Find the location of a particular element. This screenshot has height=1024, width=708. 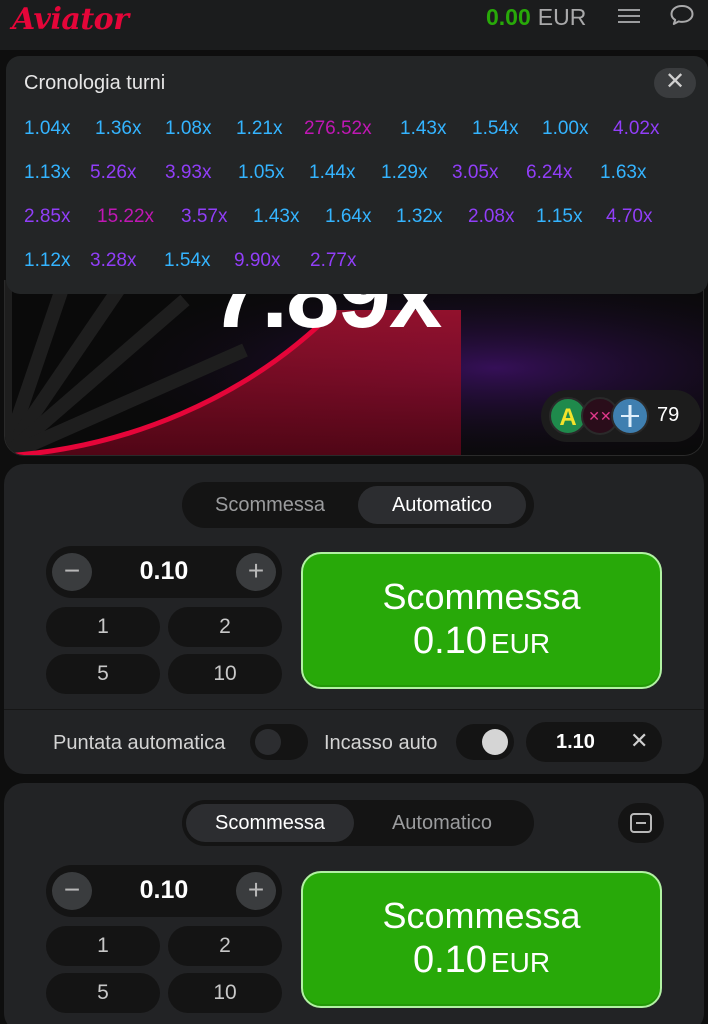

minus-square-icon is located at coordinates (641, 823).